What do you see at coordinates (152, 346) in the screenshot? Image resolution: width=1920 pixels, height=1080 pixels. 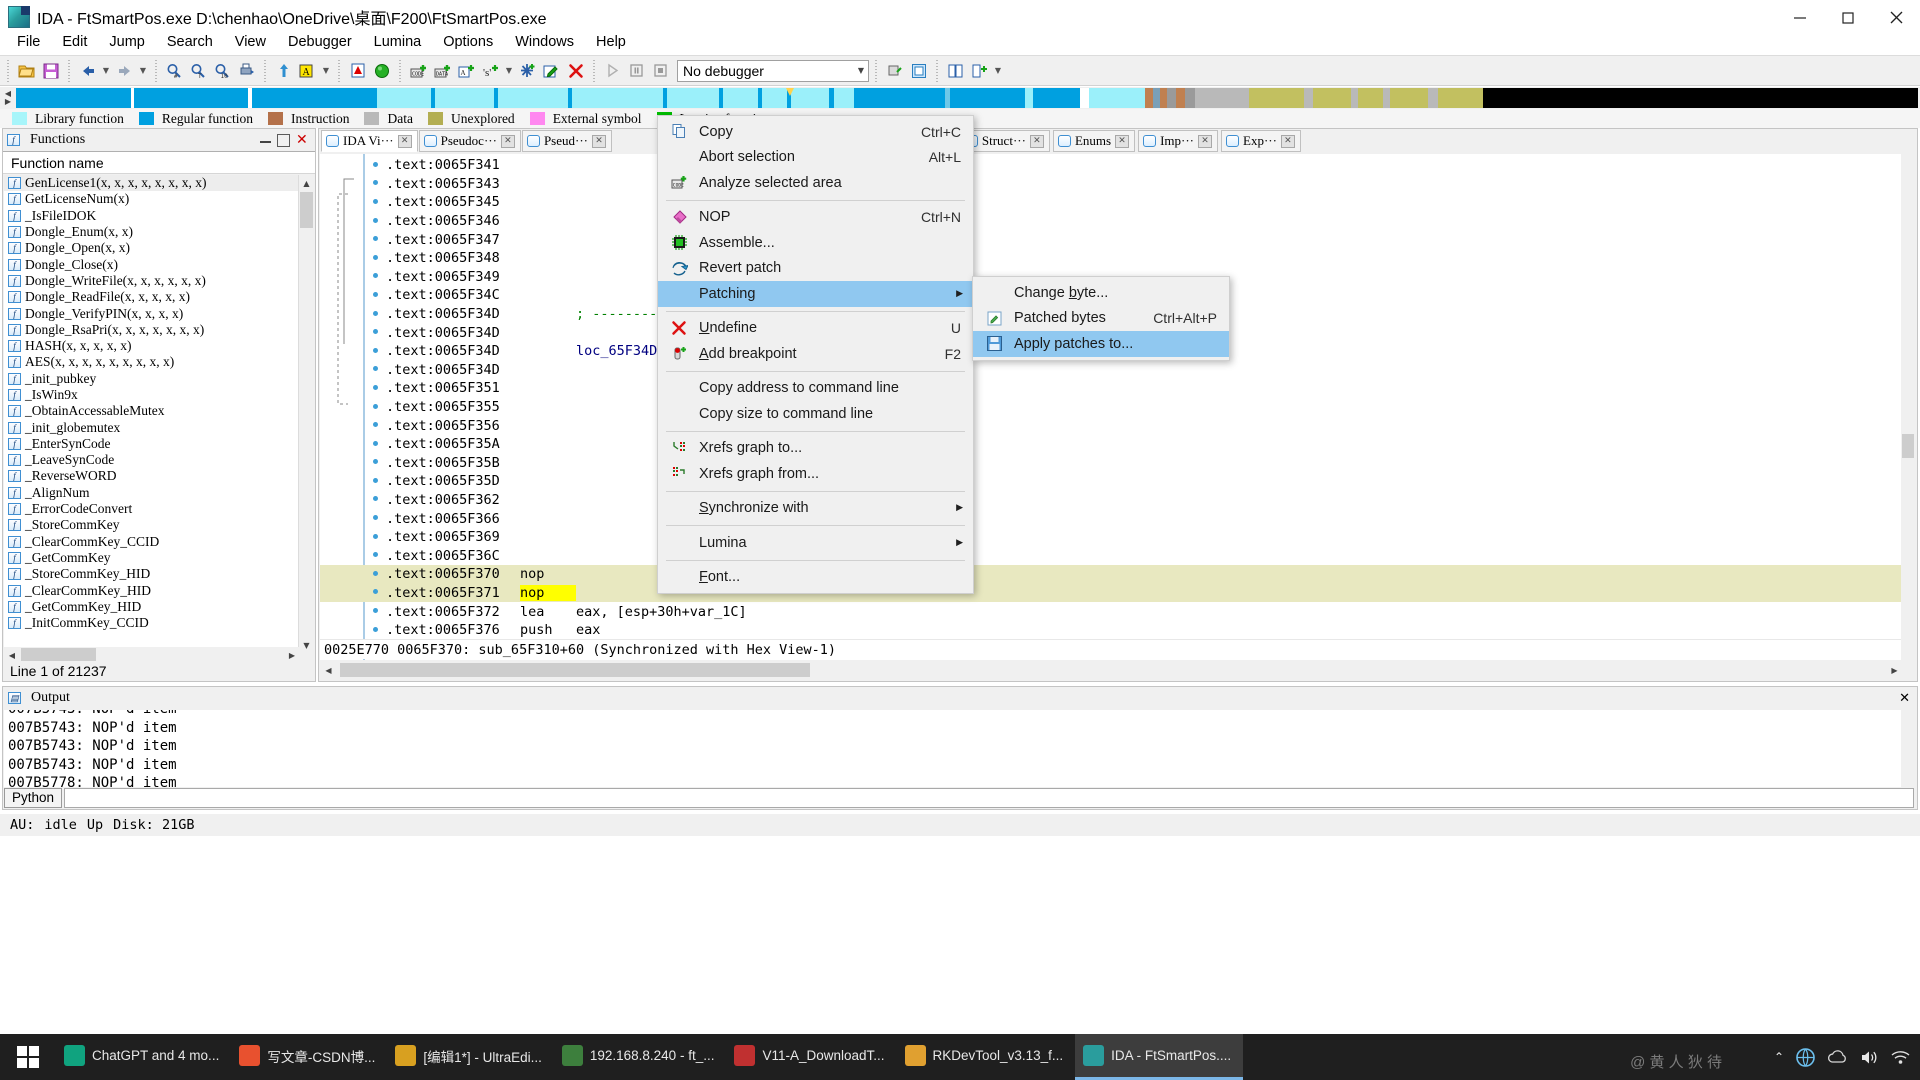 I see `list-item: f HASH(x, x, x, x, x)` at bounding box center [152, 346].